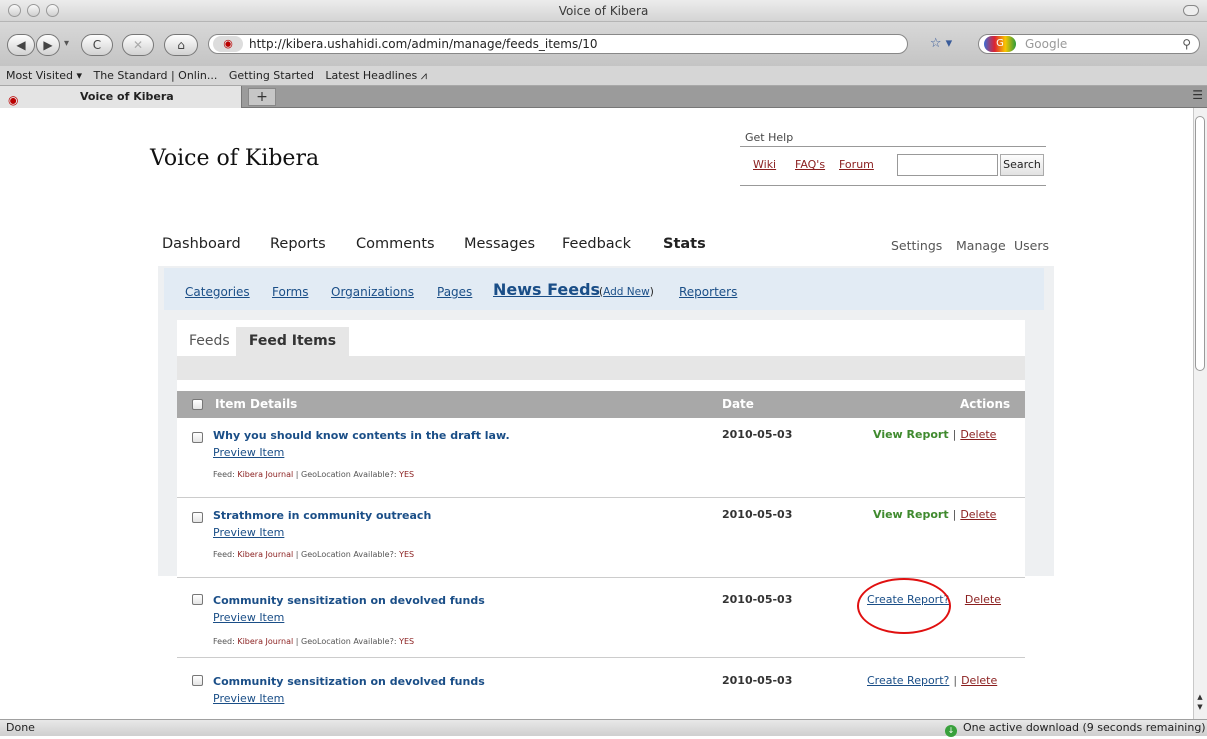  Describe the element at coordinates (1022, 165) in the screenshot. I see `help-search-button: Search` at that location.